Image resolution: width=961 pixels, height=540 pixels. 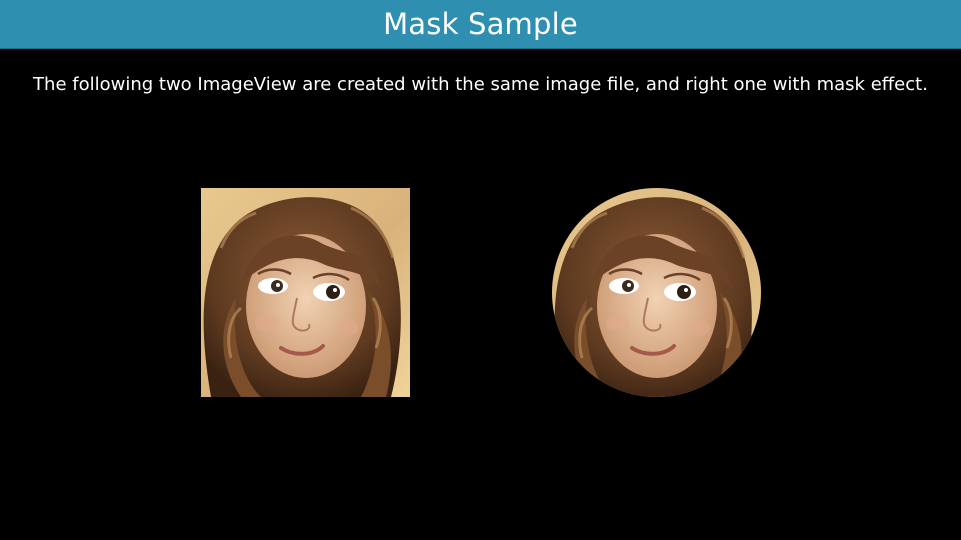 I want to click on title-bar: Mask Sample, so click(x=480, y=24).